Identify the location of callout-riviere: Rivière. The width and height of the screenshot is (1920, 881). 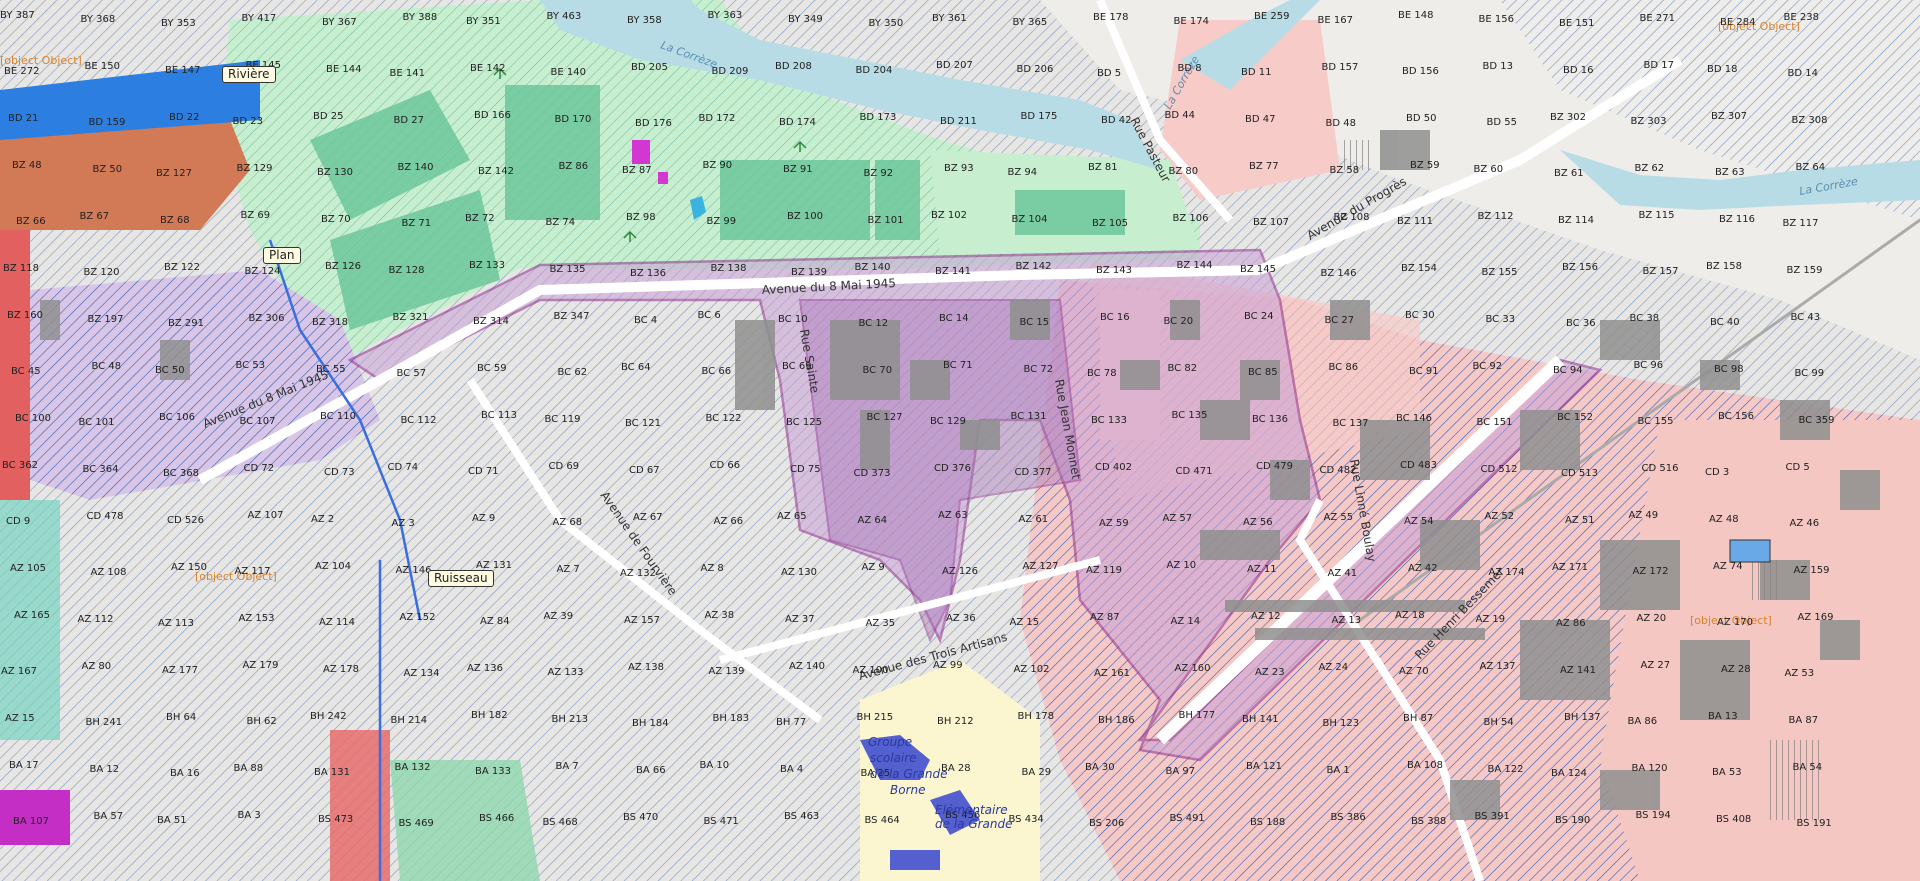
(249, 74).